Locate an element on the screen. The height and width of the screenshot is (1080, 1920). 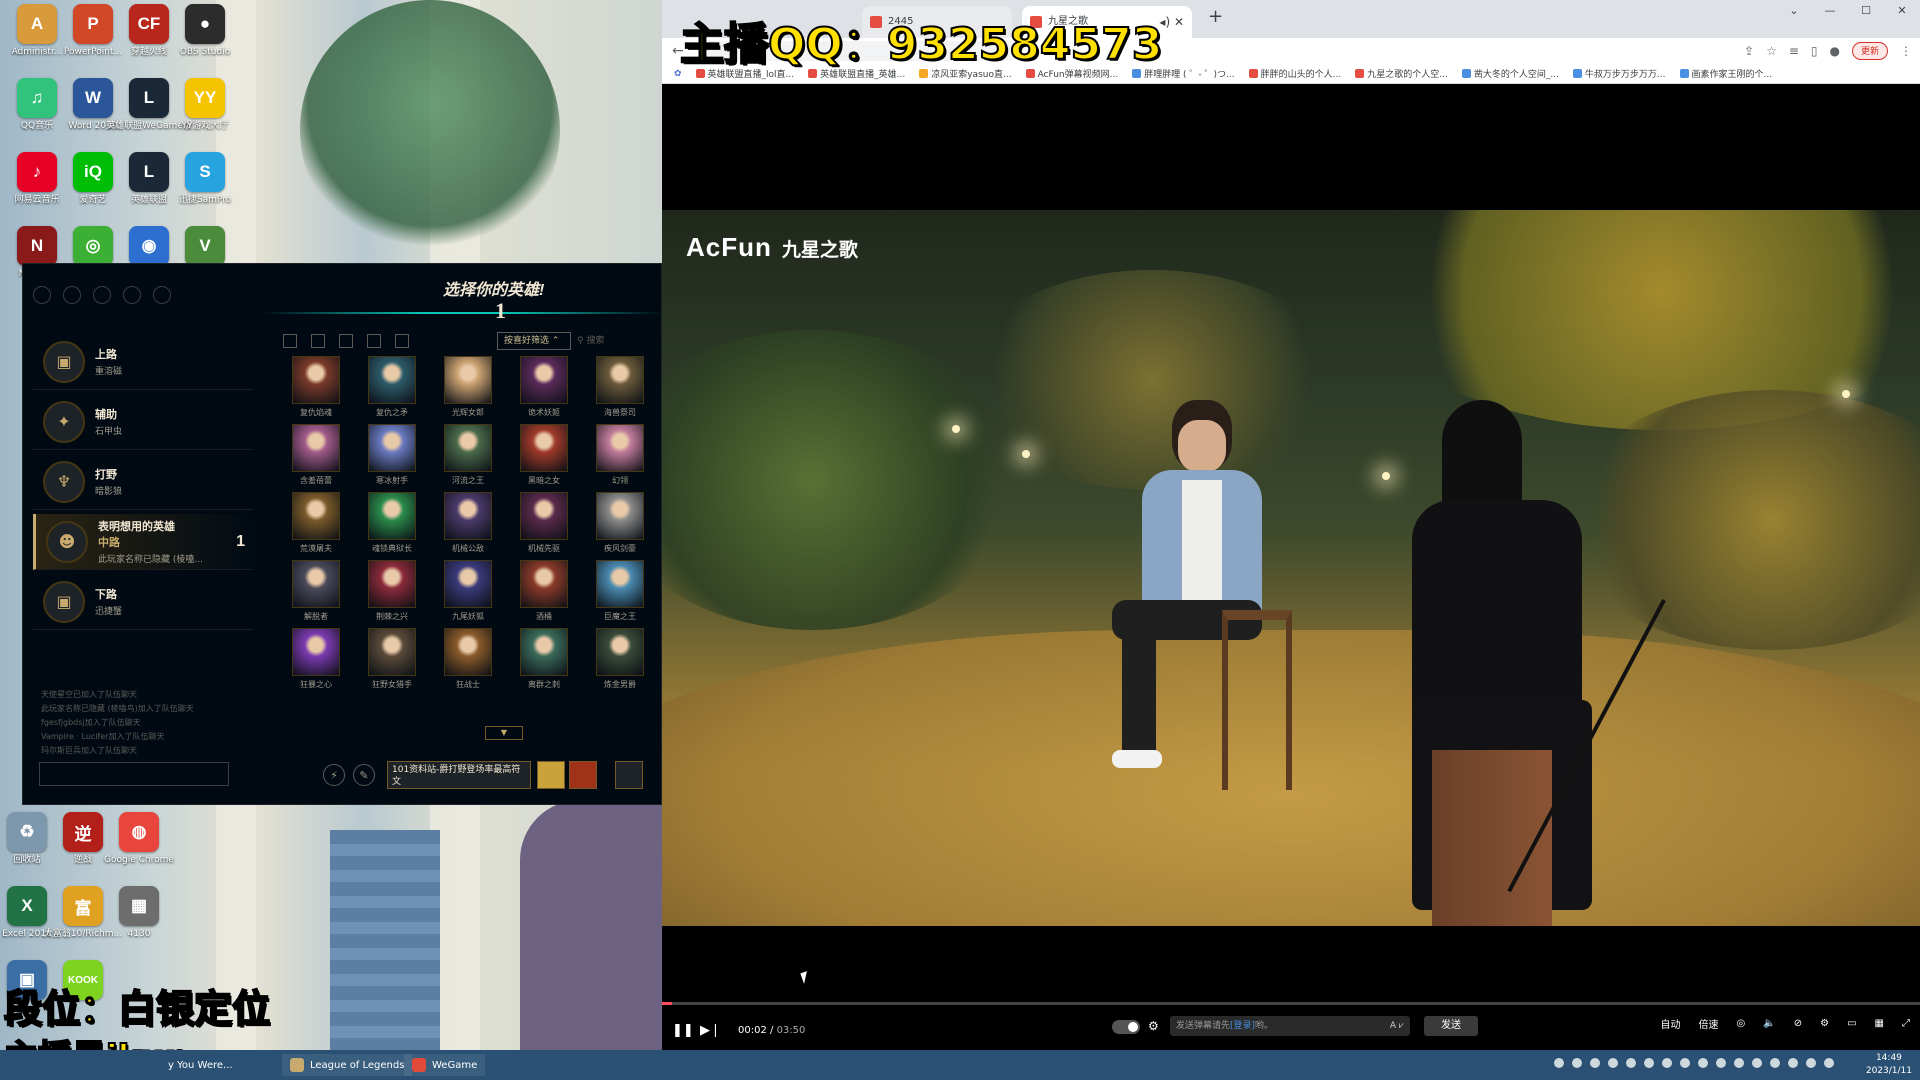
champion-card: 炼金男爵 is located at coordinates (620, 659).